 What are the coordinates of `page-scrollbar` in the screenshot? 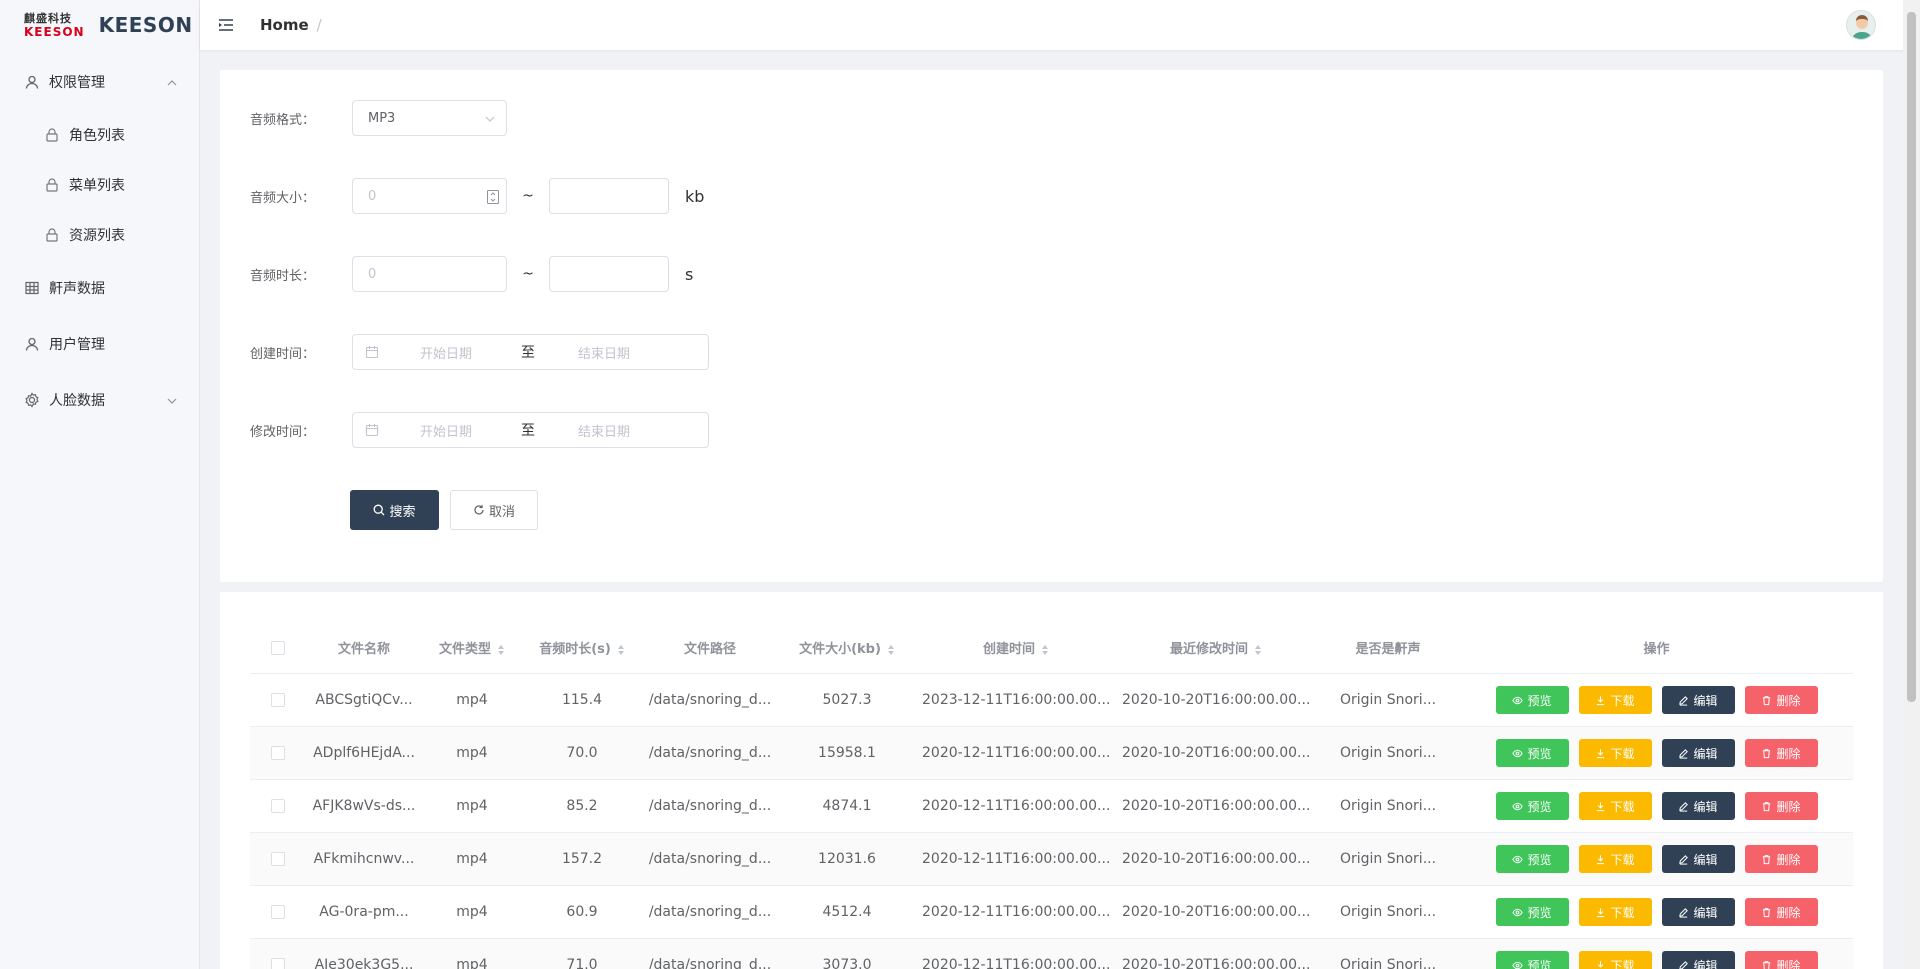 It's located at (1911, 484).